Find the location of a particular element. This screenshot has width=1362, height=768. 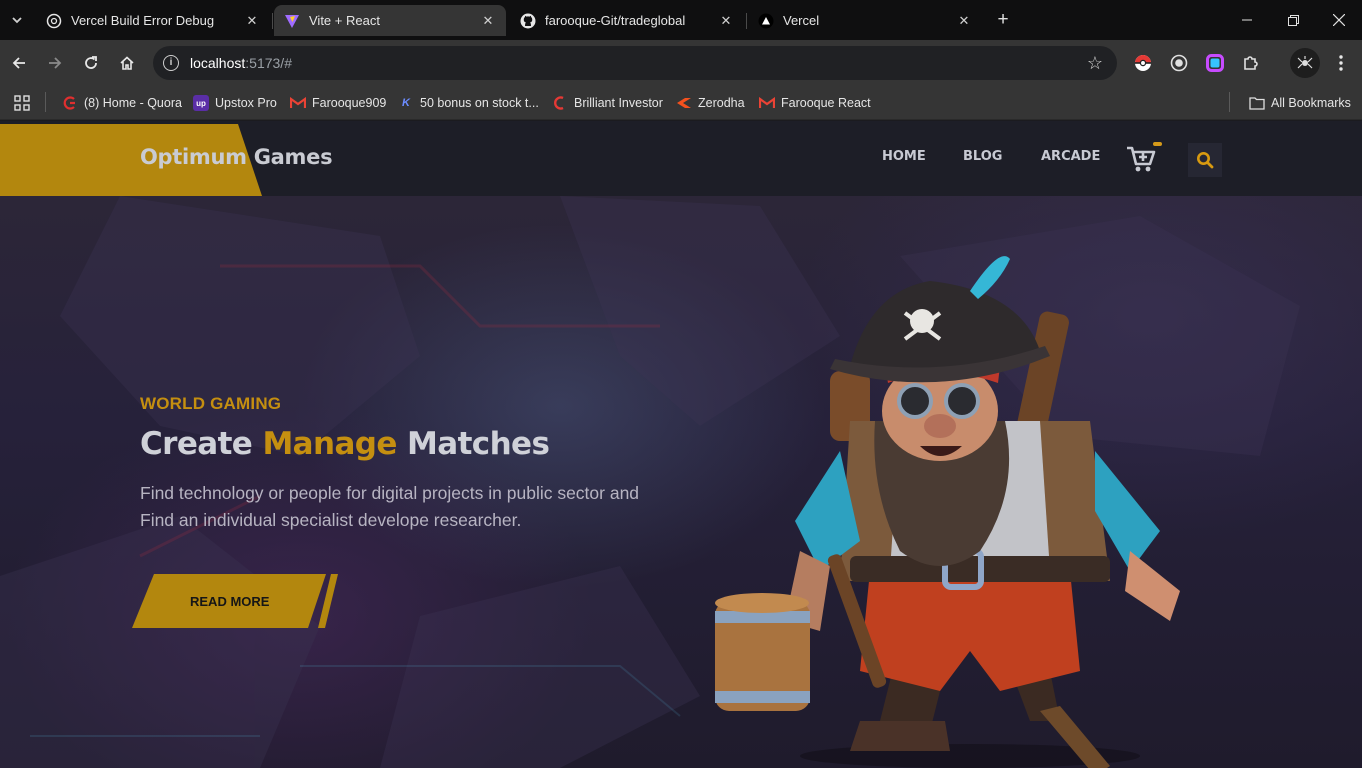

arrow-left-icon is located at coordinates (18, 63).